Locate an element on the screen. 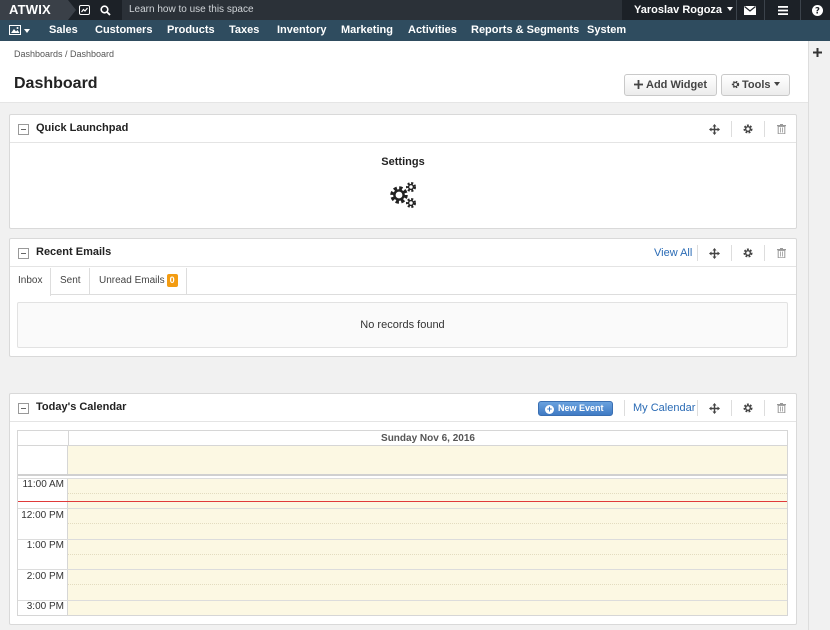 The height and width of the screenshot is (630, 830). tab-label: Sent is located at coordinates (70, 280).